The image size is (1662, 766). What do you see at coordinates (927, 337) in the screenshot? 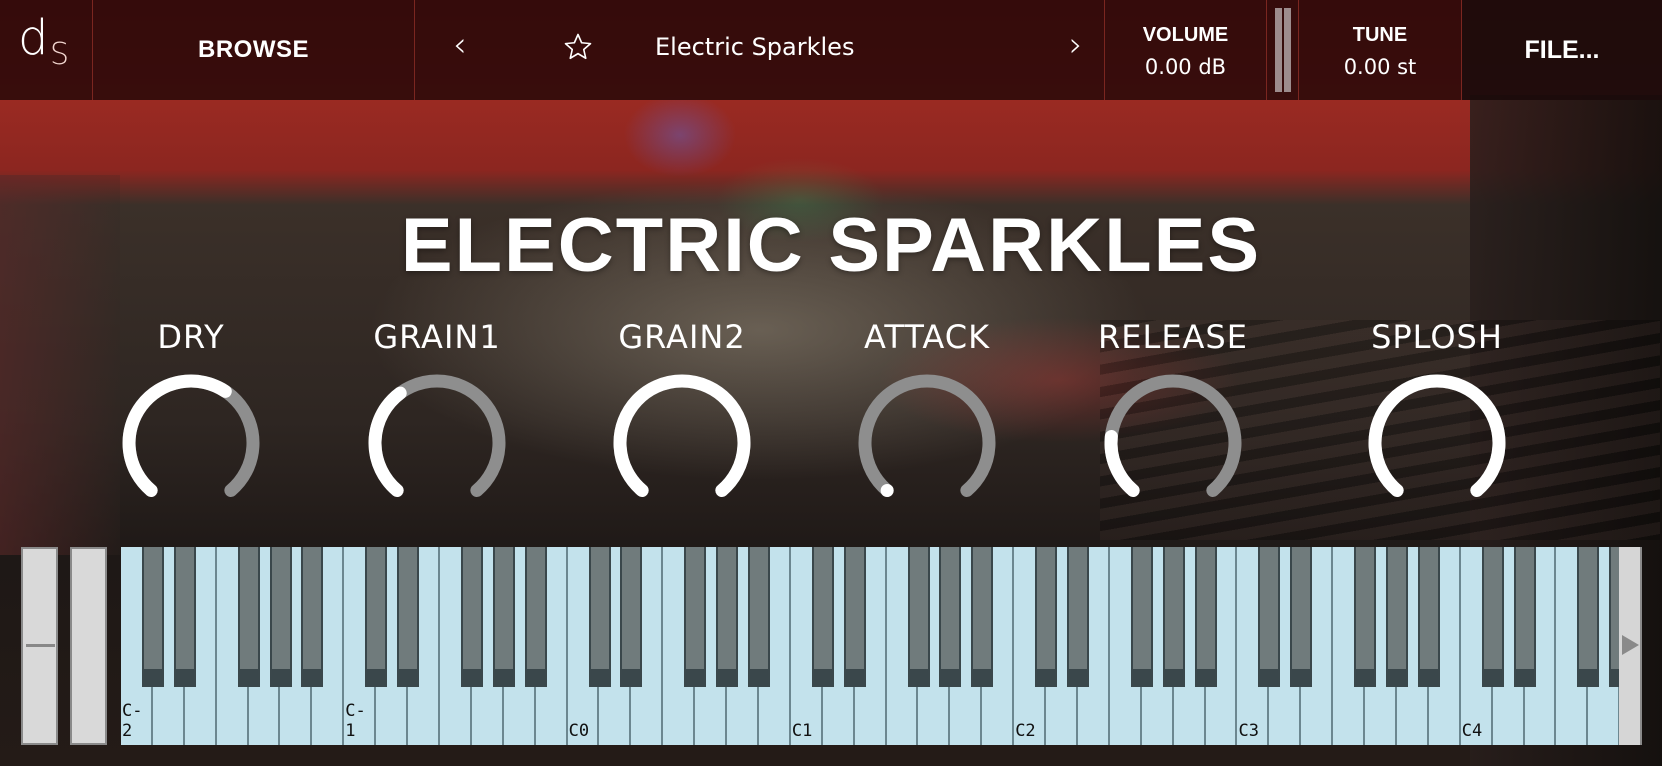
I see `knob-label: ATTACK` at bounding box center [927, 337].